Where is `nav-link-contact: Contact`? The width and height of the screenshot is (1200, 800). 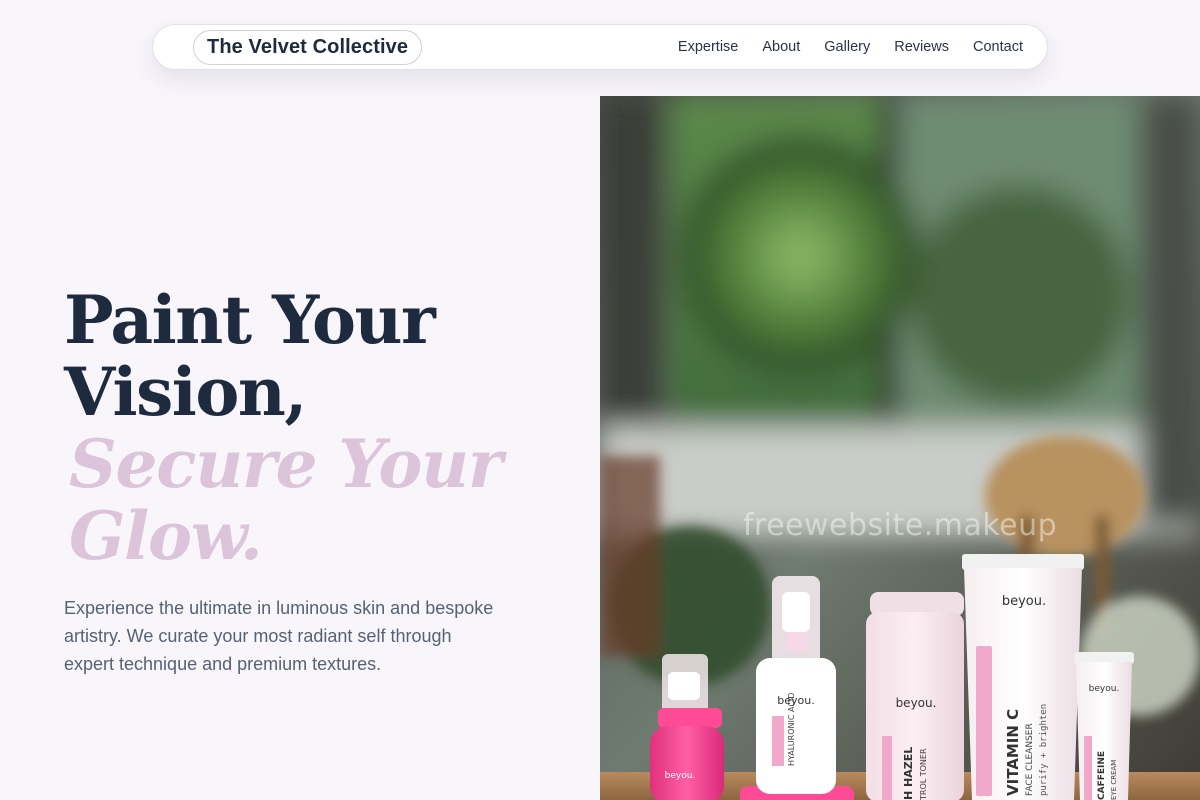 nav-link-contact: Contact is located at coordinates (998, 47).